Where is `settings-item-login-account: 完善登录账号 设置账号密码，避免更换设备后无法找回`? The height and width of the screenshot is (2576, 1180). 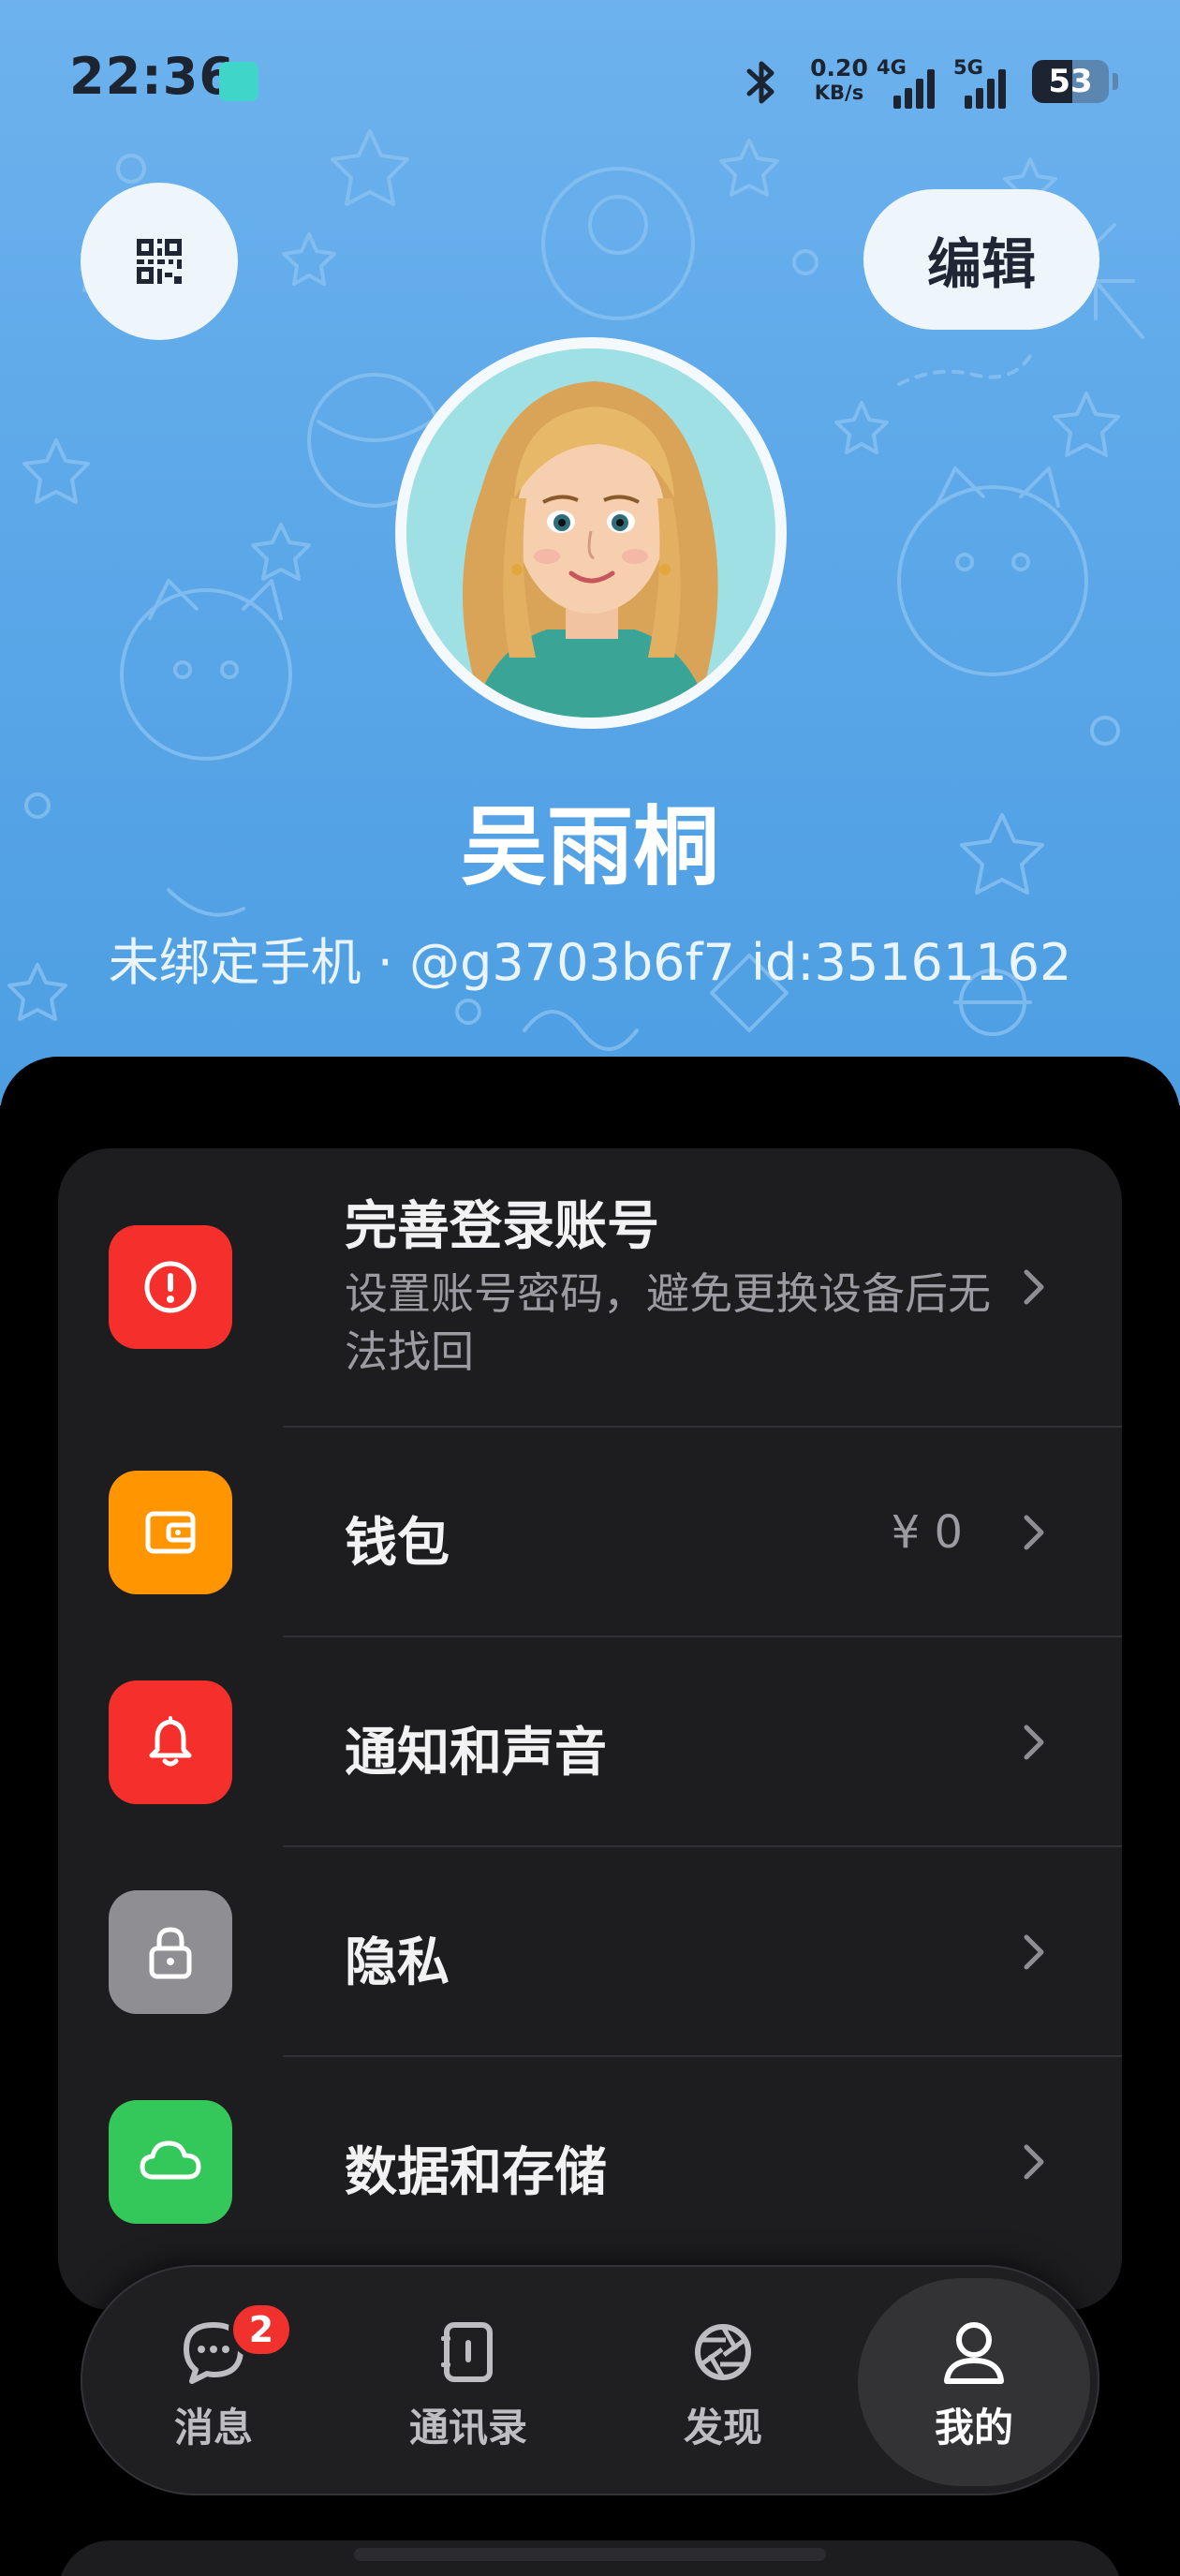 settings-item-login-account: 完善登录账号 设置账号密码，避免更换设备后无法找回 is located at coordinates (590, 1288).